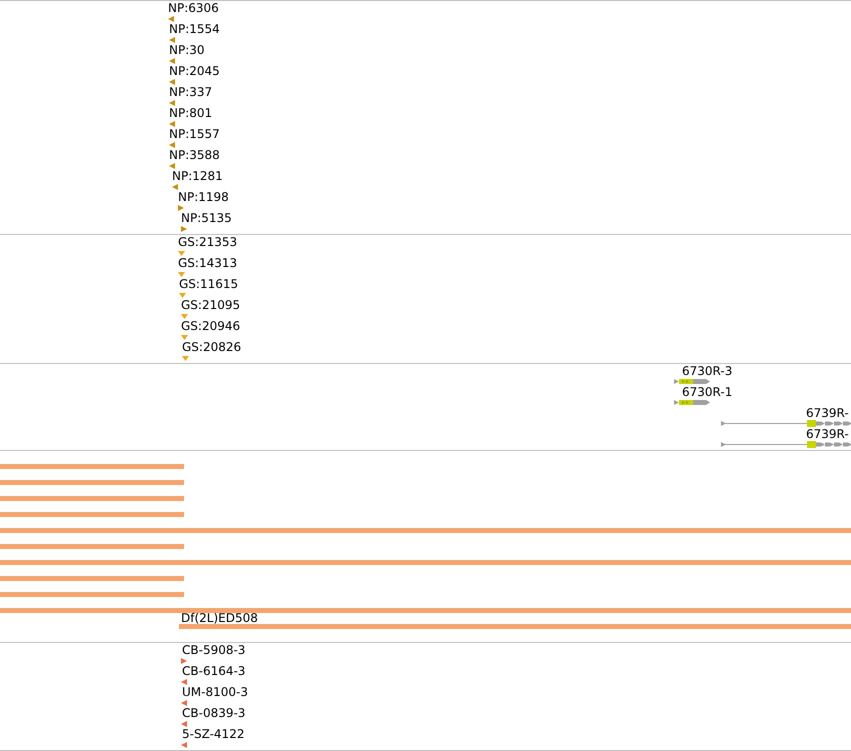 This screenshot has width=851, height=751. I want to click on feature-label: GS:11615, so click(208, 284).